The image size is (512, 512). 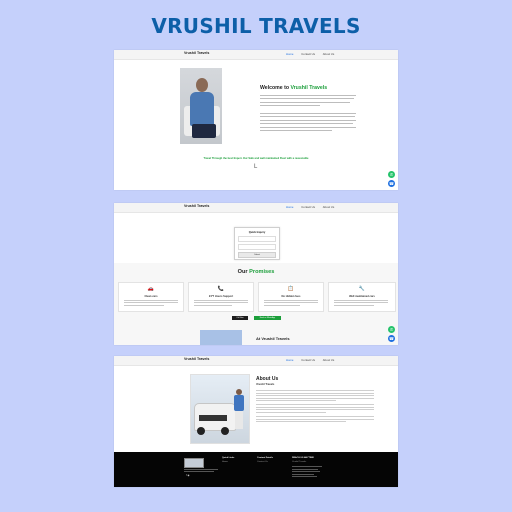 What do you see at coordinates (257, 232) in the screenshot?
I see `inquiry-title: Quick Inquiry` at bounding box center [257, 232].